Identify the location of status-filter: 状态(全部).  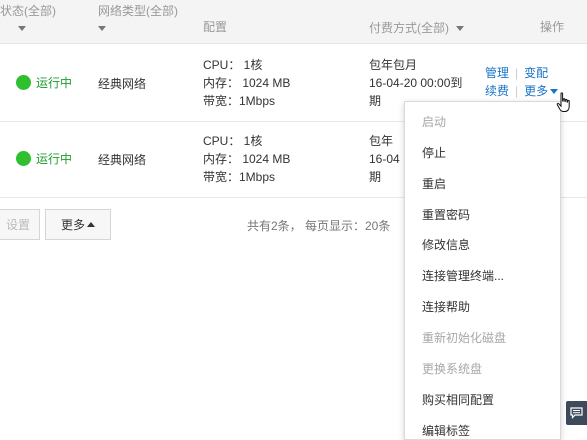
(28, 18).